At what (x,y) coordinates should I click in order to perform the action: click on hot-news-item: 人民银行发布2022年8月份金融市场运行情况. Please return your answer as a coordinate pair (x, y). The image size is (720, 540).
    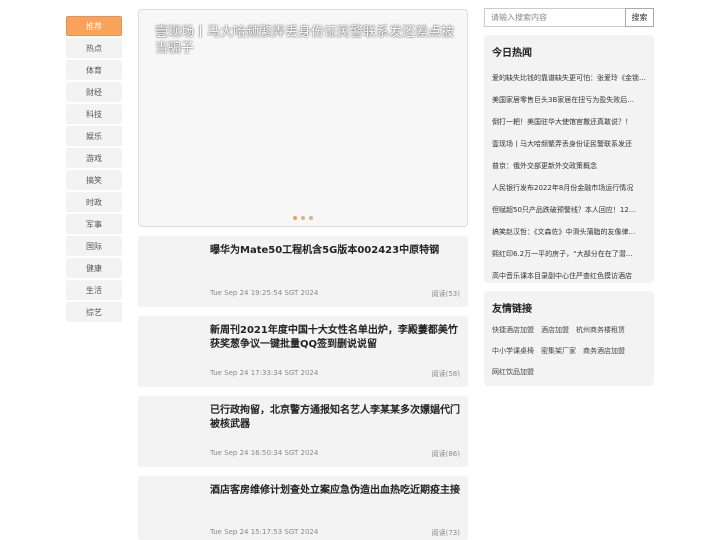
    Looking at the image, I should click on (570, 188).